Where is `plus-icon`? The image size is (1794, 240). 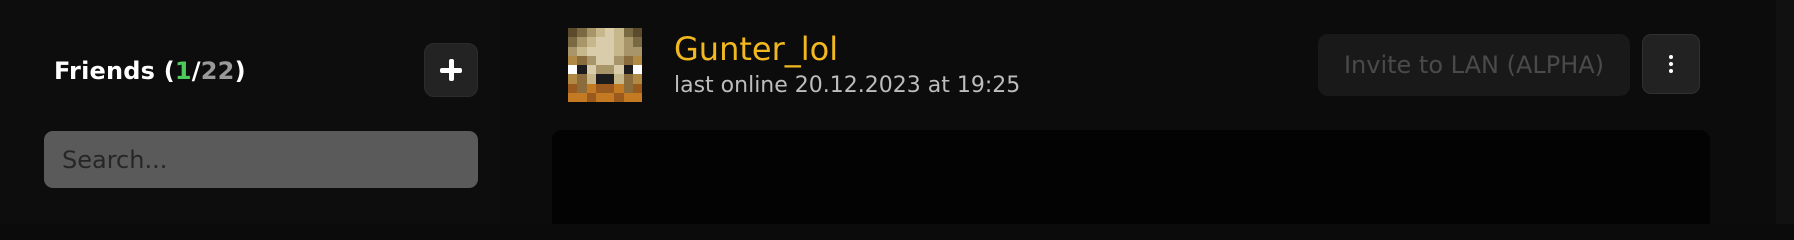
plus-icon is located at coordinates (451, 70).